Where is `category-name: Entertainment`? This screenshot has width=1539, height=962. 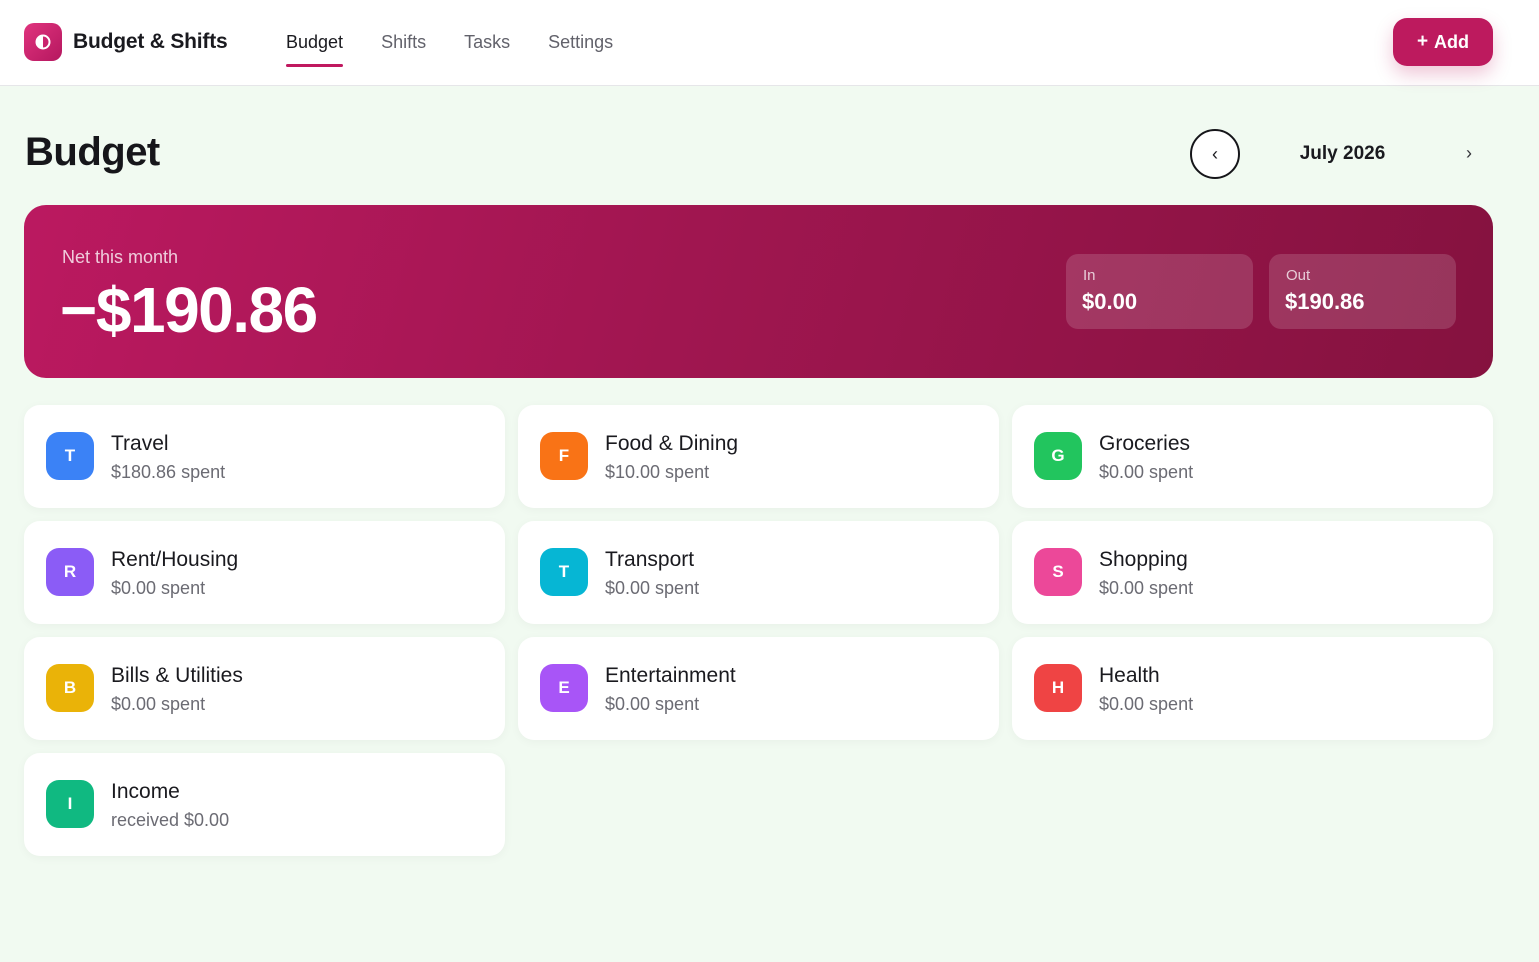 category-name: Entertainment is located at coordinates (670, 675).